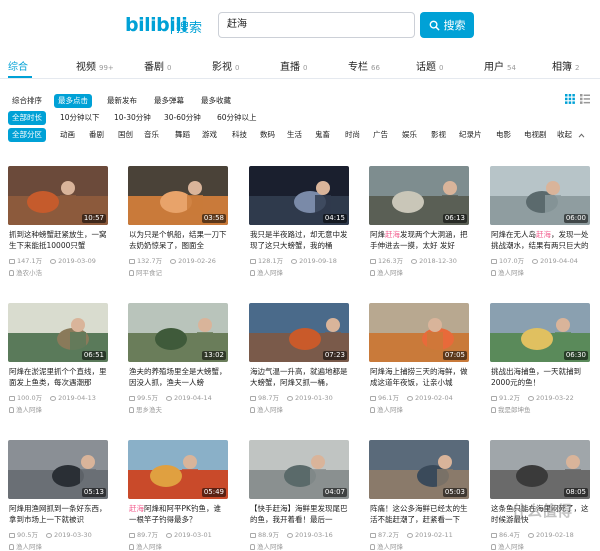 This screenshot has height=551, width=600. What do you see at coordinates (58, 514) in the screenshot?
I see `video-title: 阿烽用渔网抓到一条好东西，拿到市场上一下就被识` at bounding box center [58, 514].